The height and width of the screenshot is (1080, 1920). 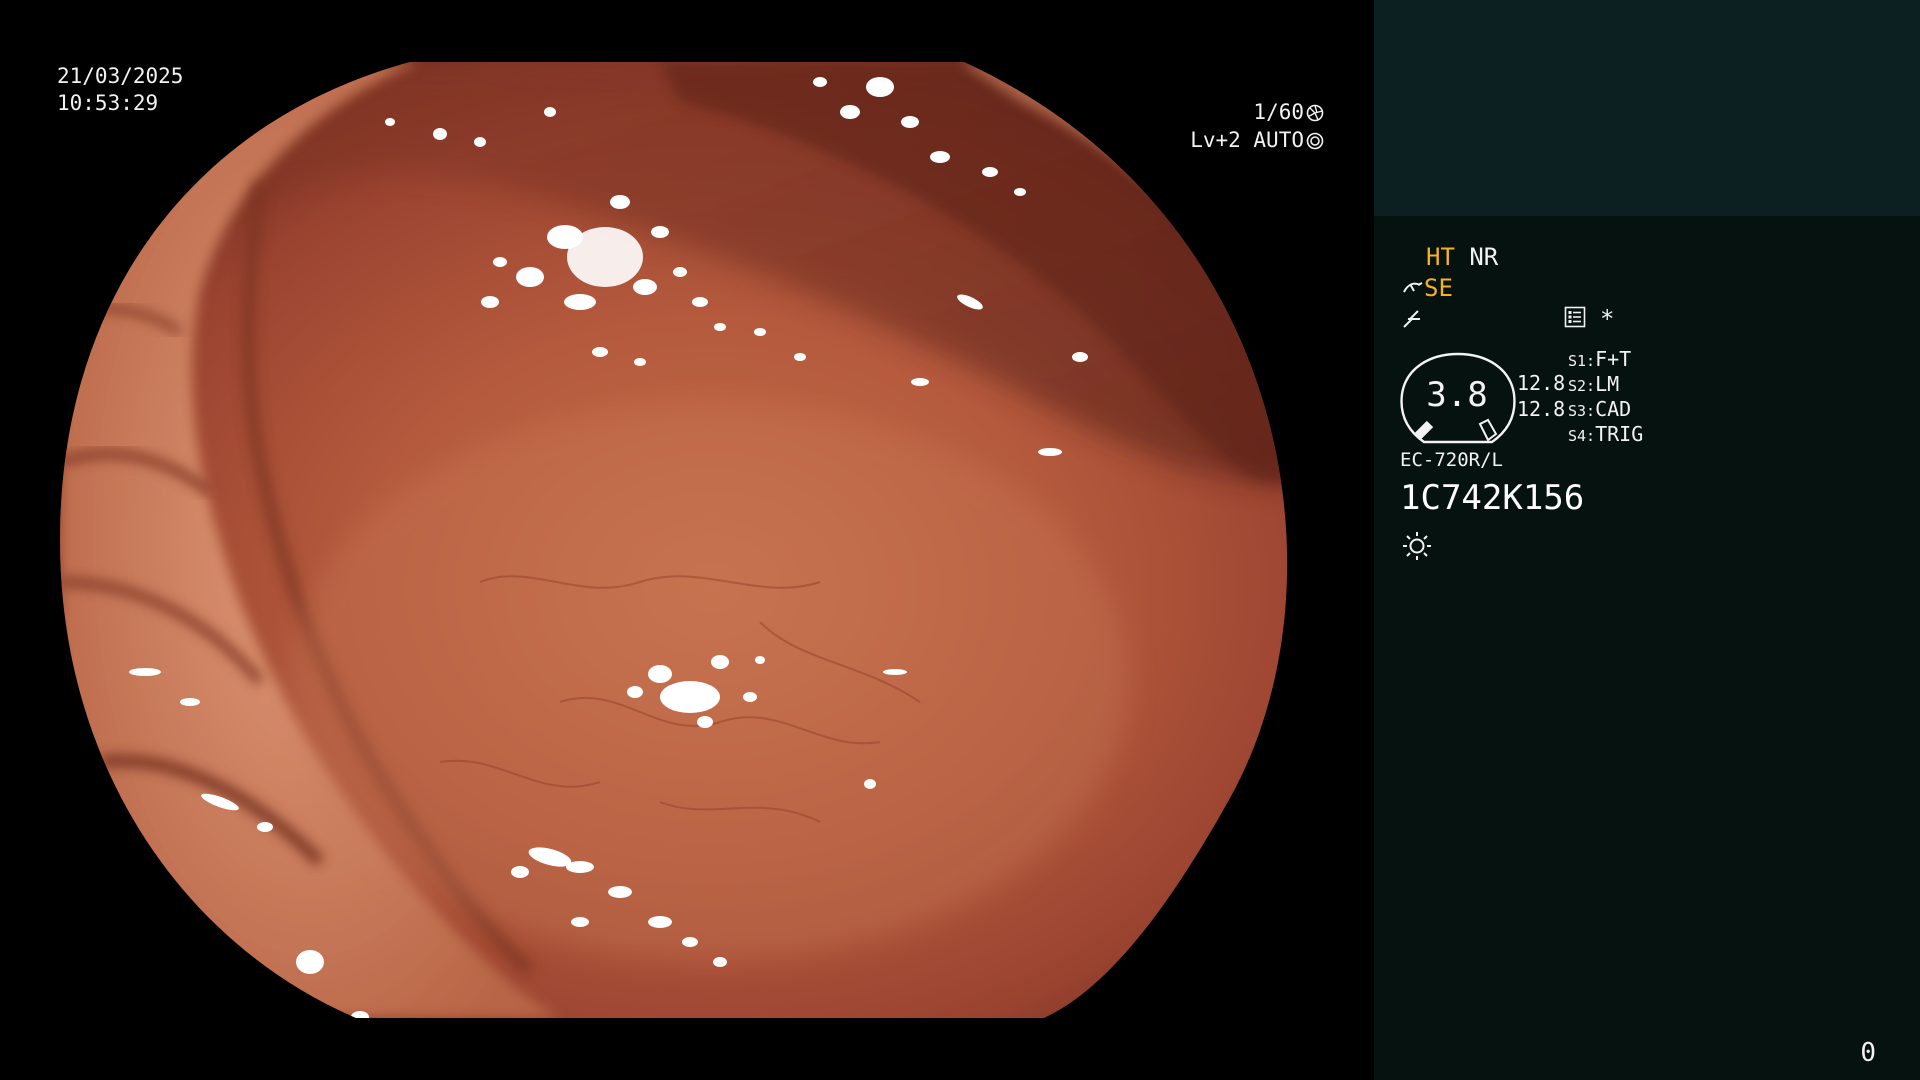 I want to click on switch-key: S2:, so click(x=1582, y=386).